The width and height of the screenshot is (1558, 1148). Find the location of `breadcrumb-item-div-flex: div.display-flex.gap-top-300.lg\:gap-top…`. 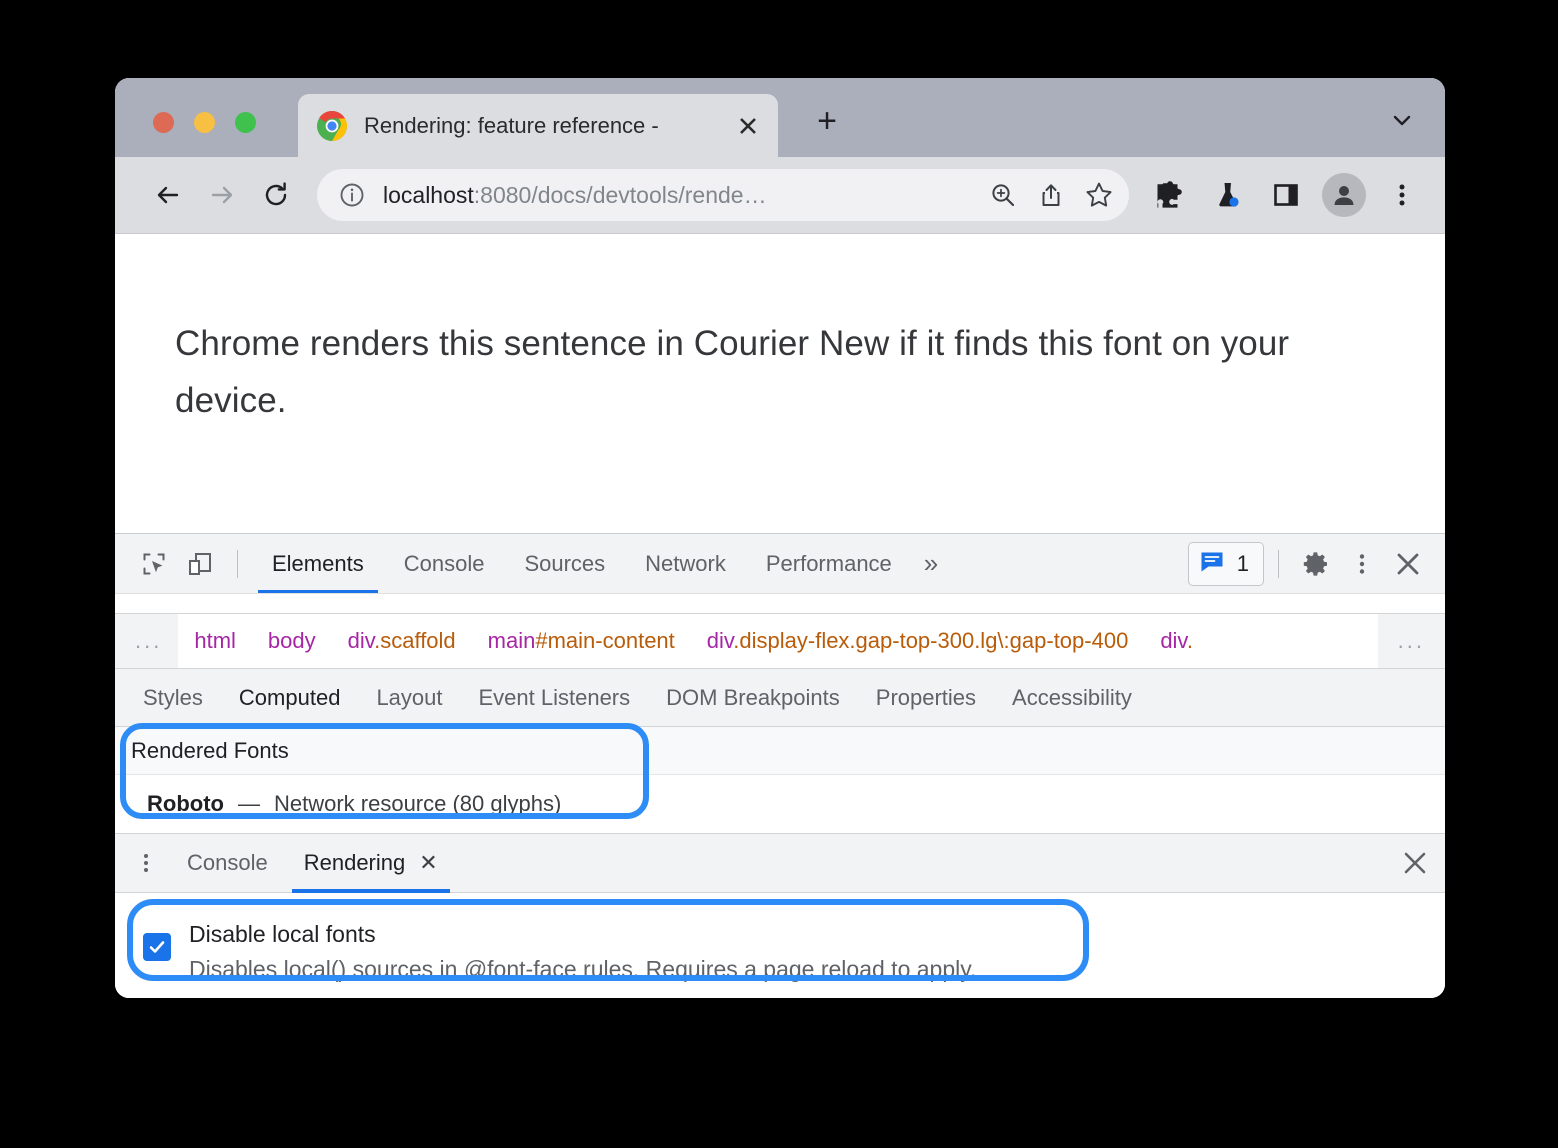

breadcrumb-item-div-flex: div.display-flex.gap-top-300.lg\:gap-top… is located at coordinates (918, 641).